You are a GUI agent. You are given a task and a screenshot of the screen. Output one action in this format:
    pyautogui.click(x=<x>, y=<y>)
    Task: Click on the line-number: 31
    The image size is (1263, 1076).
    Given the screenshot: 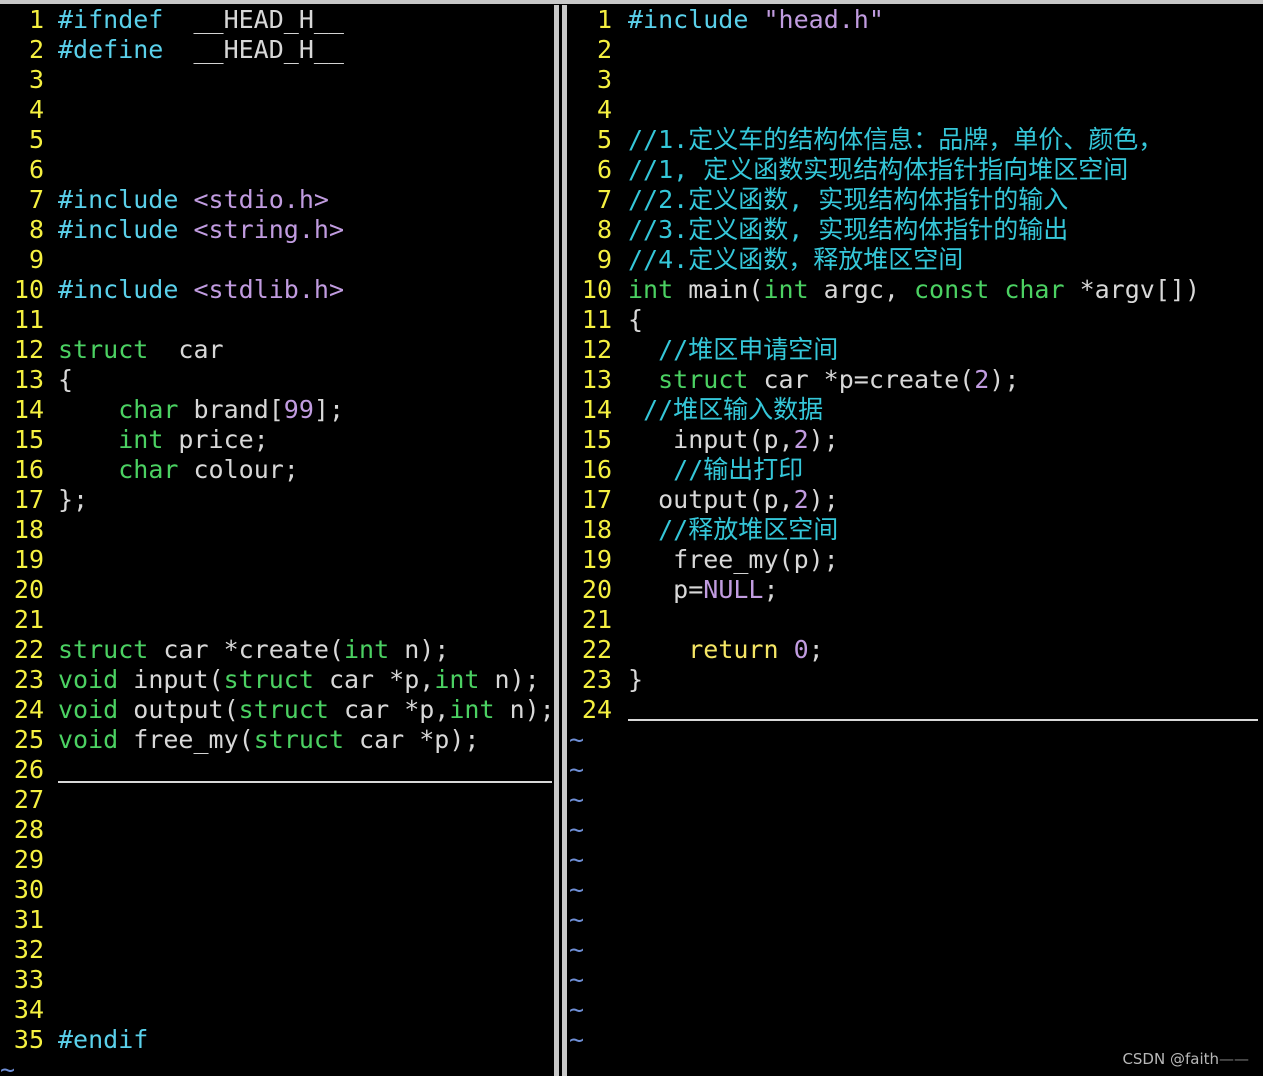 What is the action you would take?
    pyautogui.click(x=28, y=919)
    